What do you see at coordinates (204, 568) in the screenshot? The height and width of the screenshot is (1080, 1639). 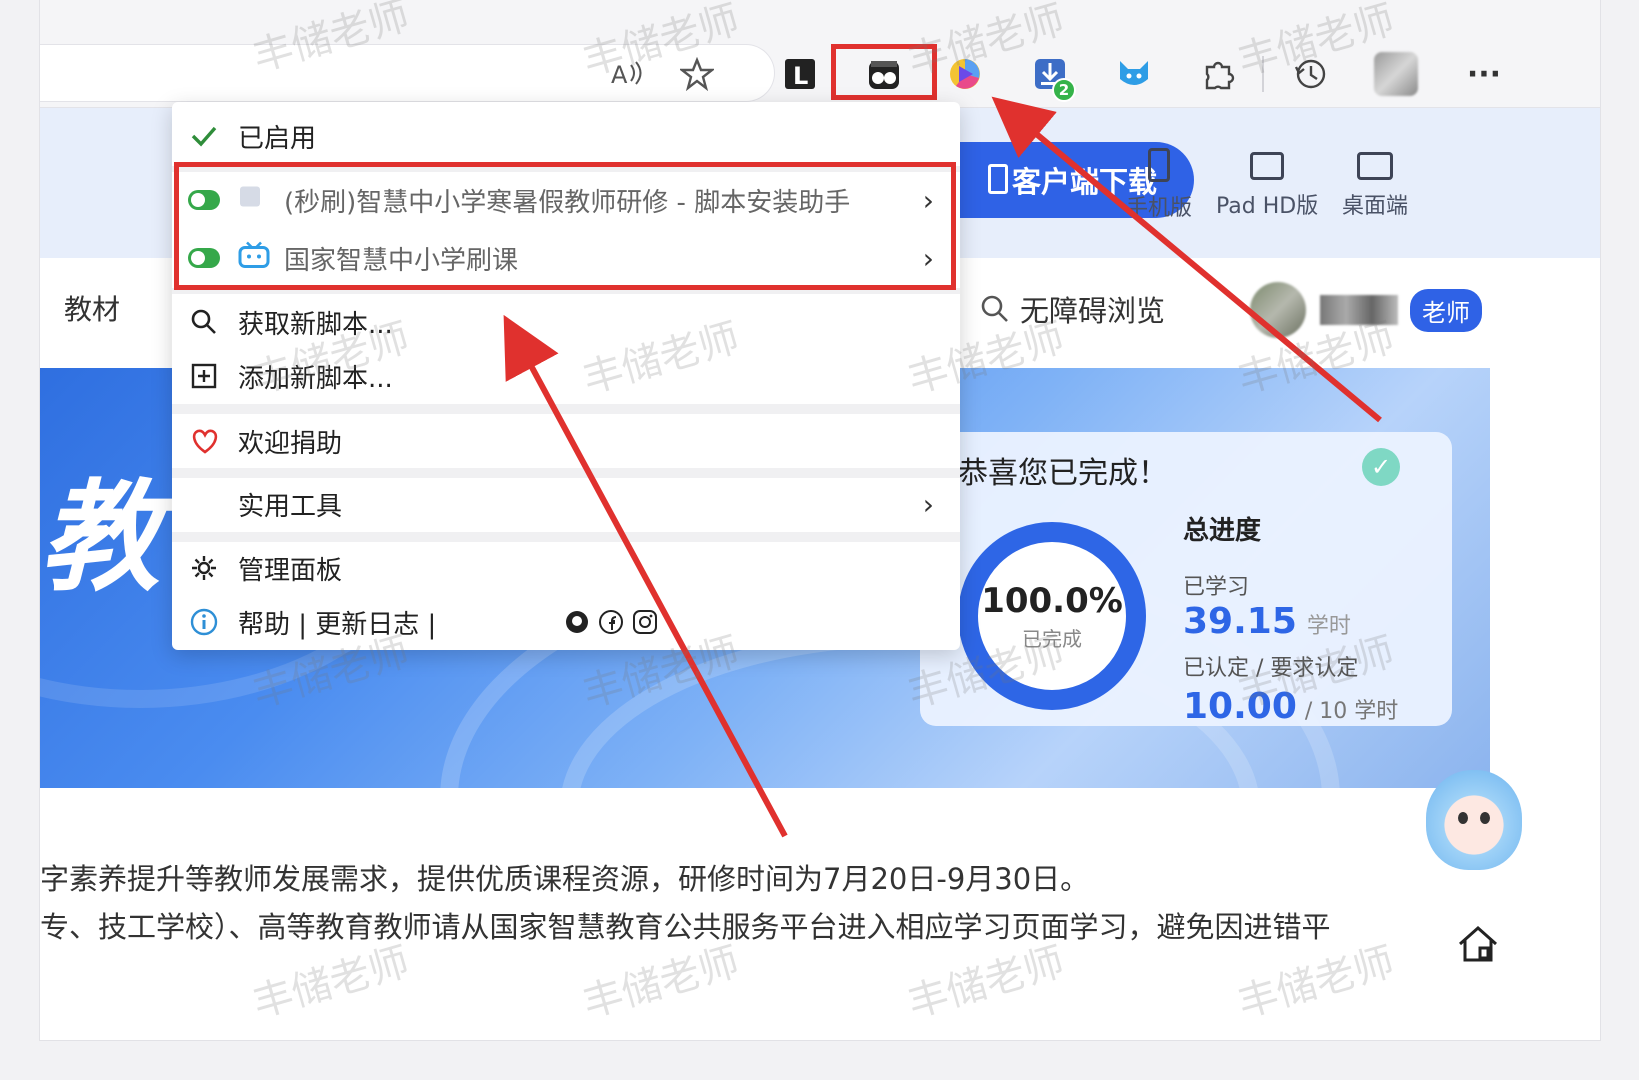 I see `gear-icon` at bounding box center [204, 568].